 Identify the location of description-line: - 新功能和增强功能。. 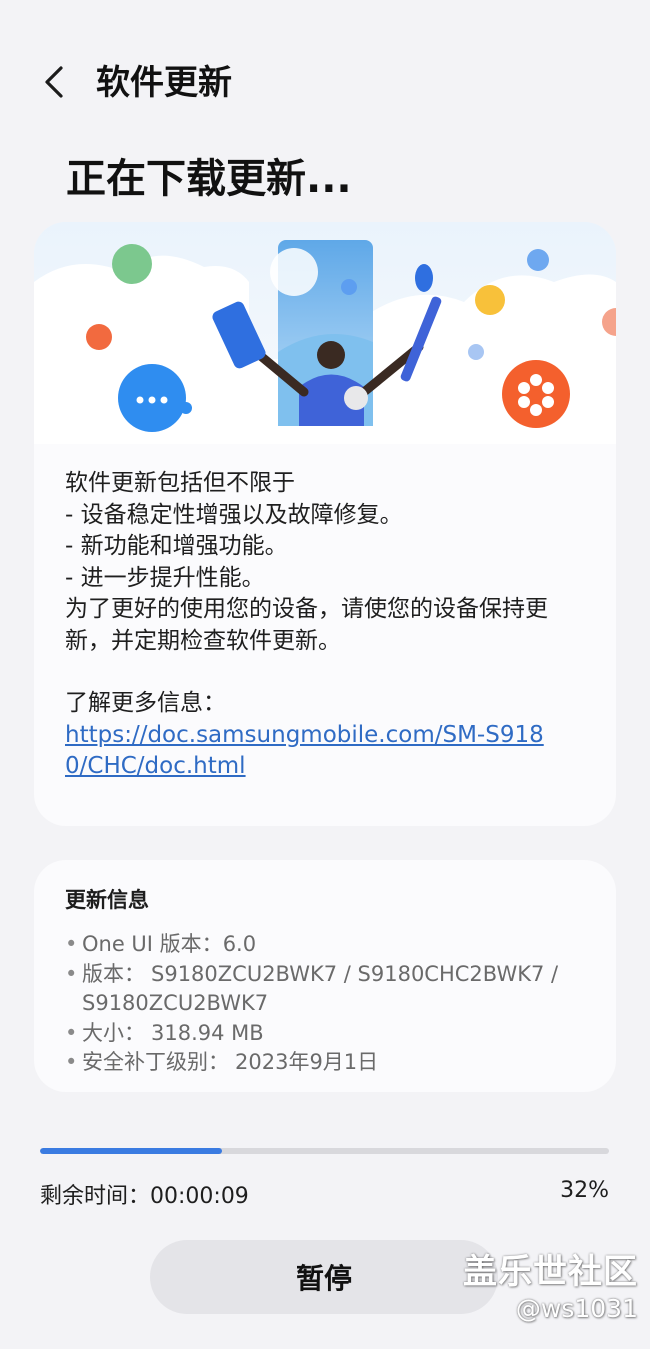
(176, 546).